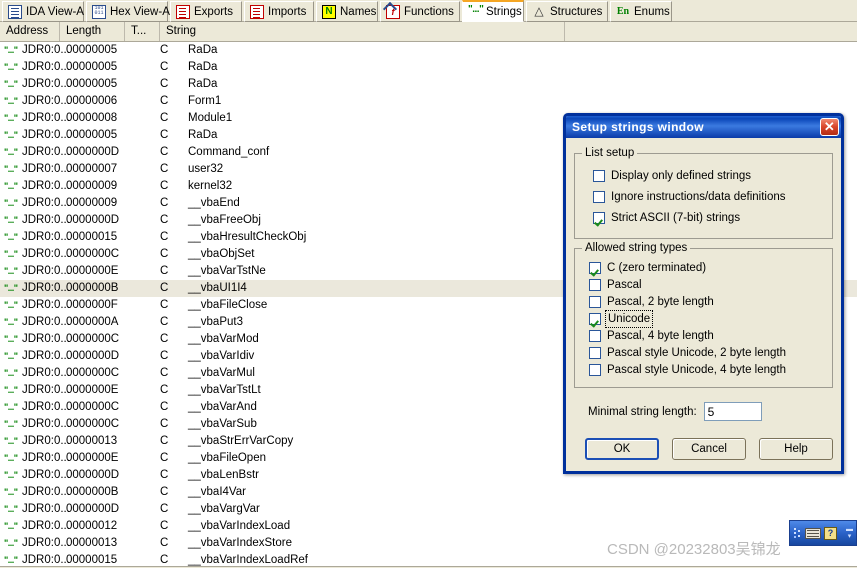 The image size is (857, 568). Describe the element at coordinates (696, 353) in the screenshot. I see `checkbox-label: Pascal style Unicode, 2 byte length` at that location.